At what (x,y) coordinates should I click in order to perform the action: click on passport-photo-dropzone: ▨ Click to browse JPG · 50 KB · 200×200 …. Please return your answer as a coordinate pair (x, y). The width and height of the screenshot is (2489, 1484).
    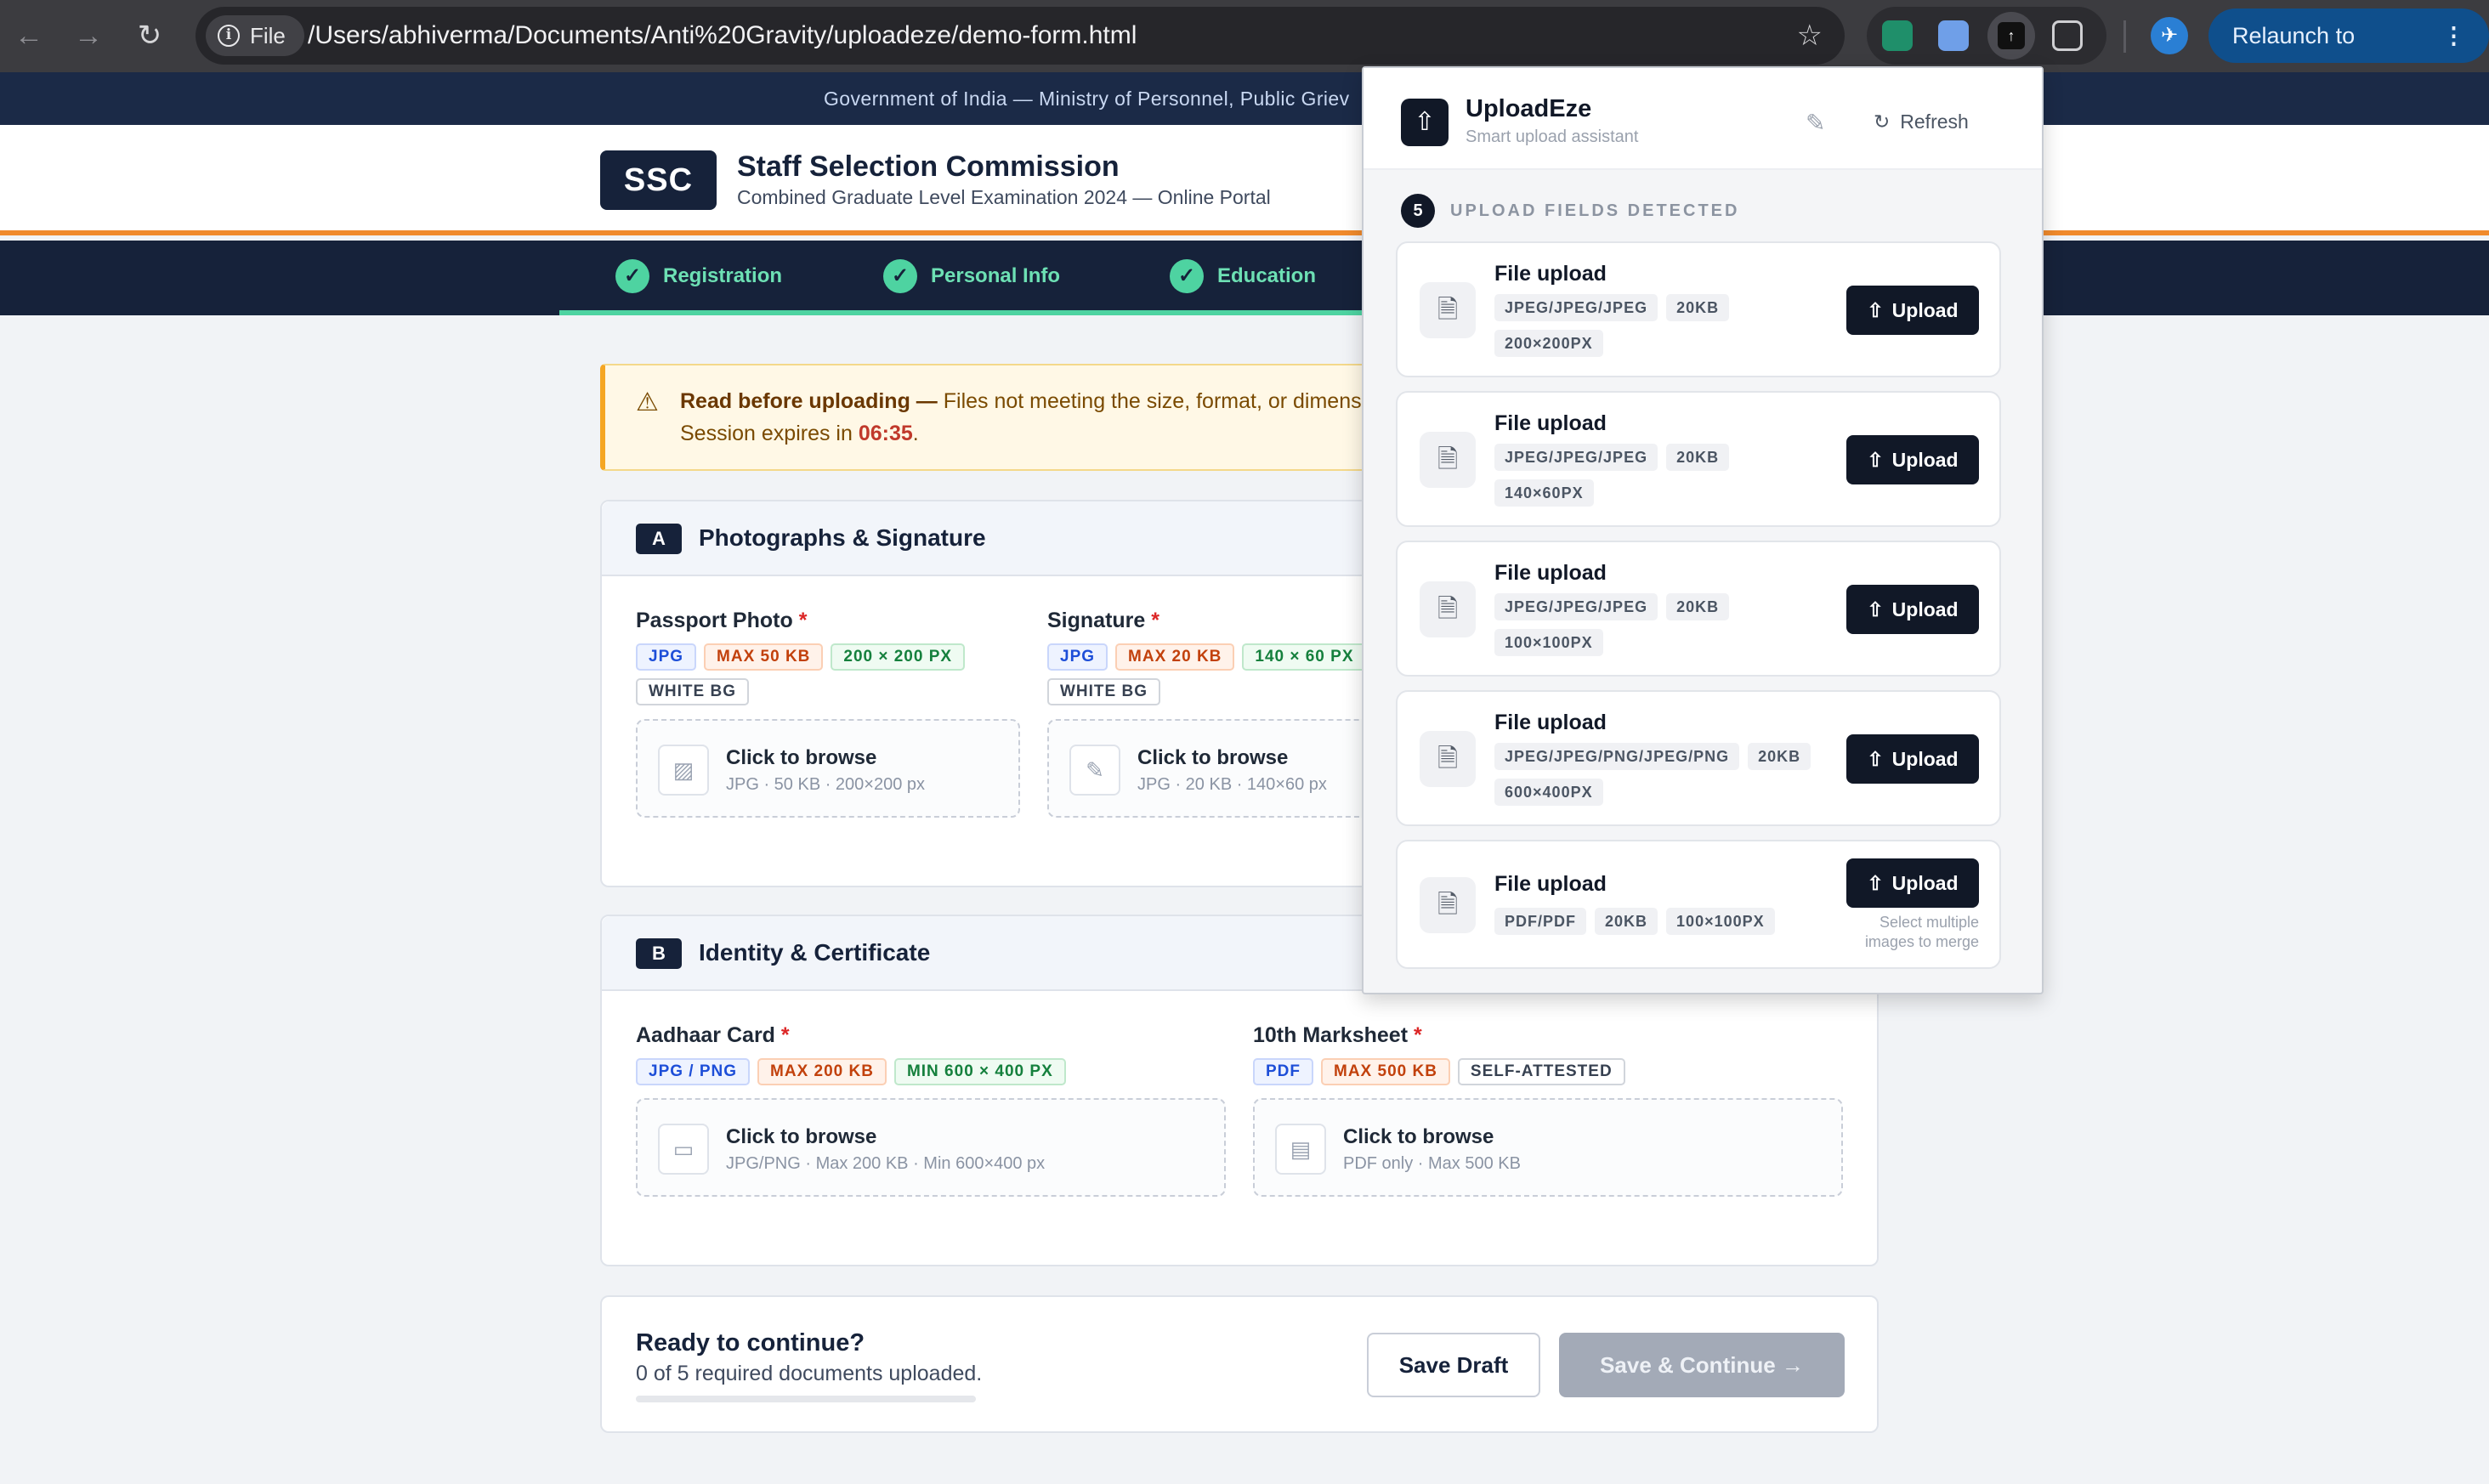
    Looking at the image, I should click on (828, 768).